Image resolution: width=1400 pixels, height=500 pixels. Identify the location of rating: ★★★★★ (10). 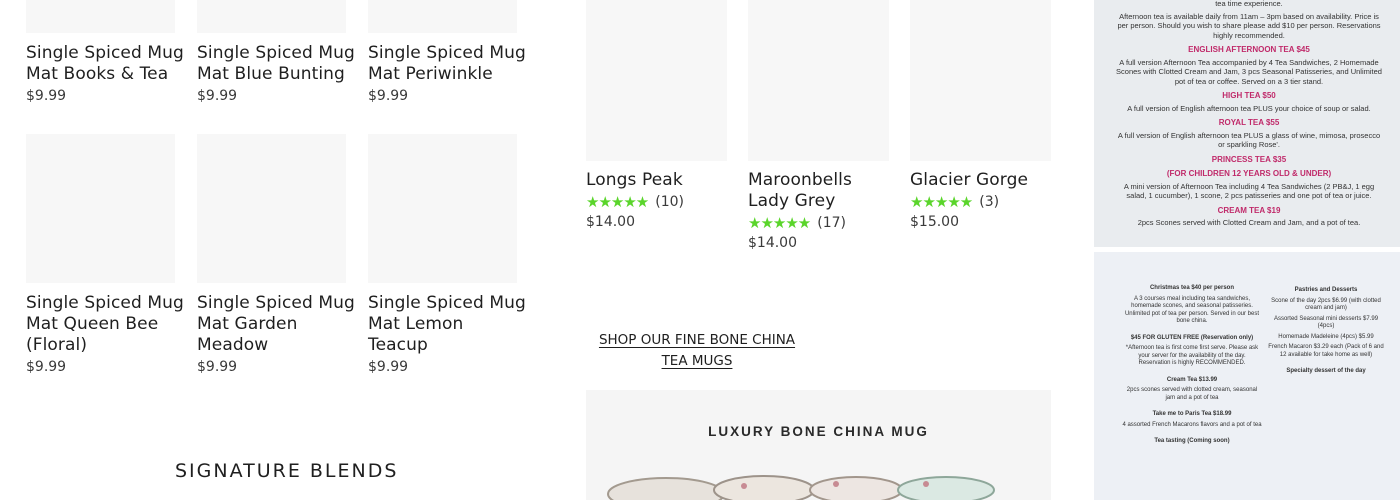
(661, 202).